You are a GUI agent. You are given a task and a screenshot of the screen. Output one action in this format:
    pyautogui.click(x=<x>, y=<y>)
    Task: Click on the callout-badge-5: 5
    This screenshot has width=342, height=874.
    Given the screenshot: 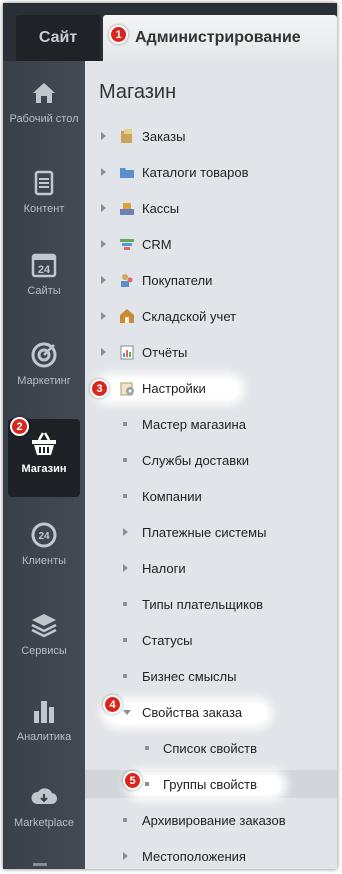 What is the action you would take?
    pyautogui.click(x=132, y=780)
    